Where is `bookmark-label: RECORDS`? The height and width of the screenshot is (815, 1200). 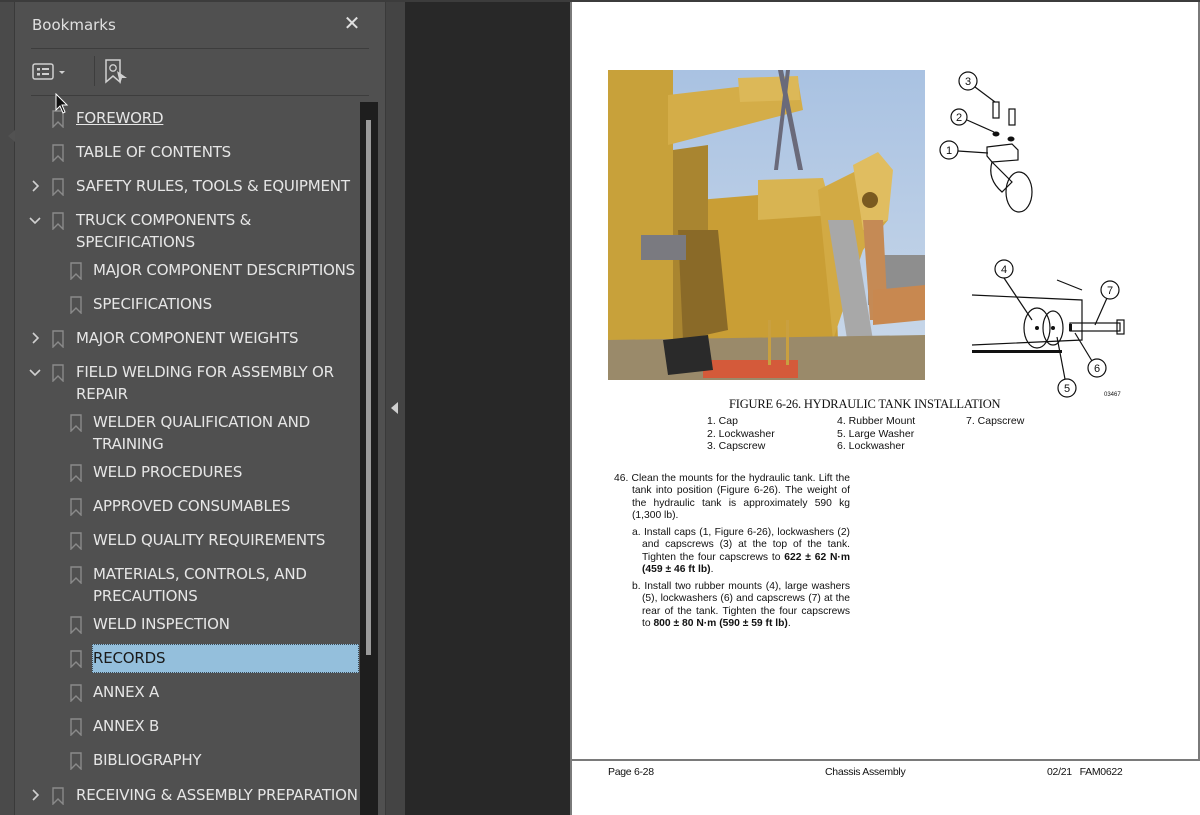
bookmark-label: RECORDS is located at coordinates (129, 658).